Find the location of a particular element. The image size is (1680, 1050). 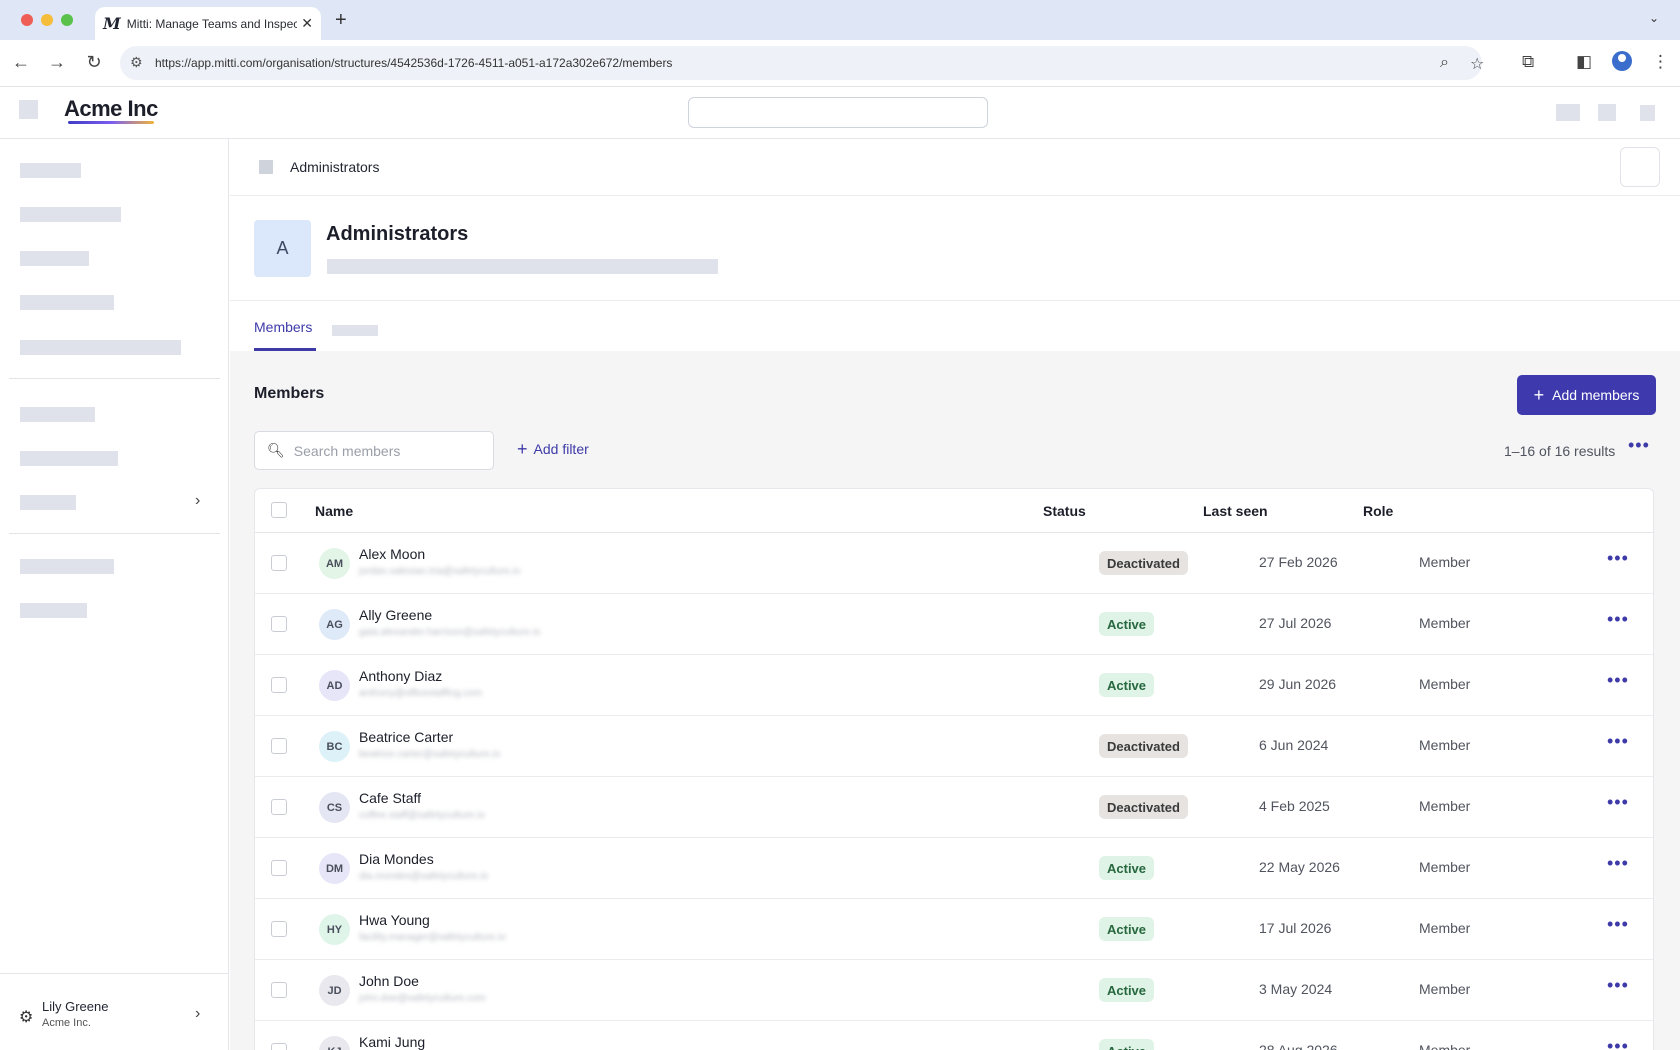

member-name: Dia Mondes is located at coordinates (396, 859).